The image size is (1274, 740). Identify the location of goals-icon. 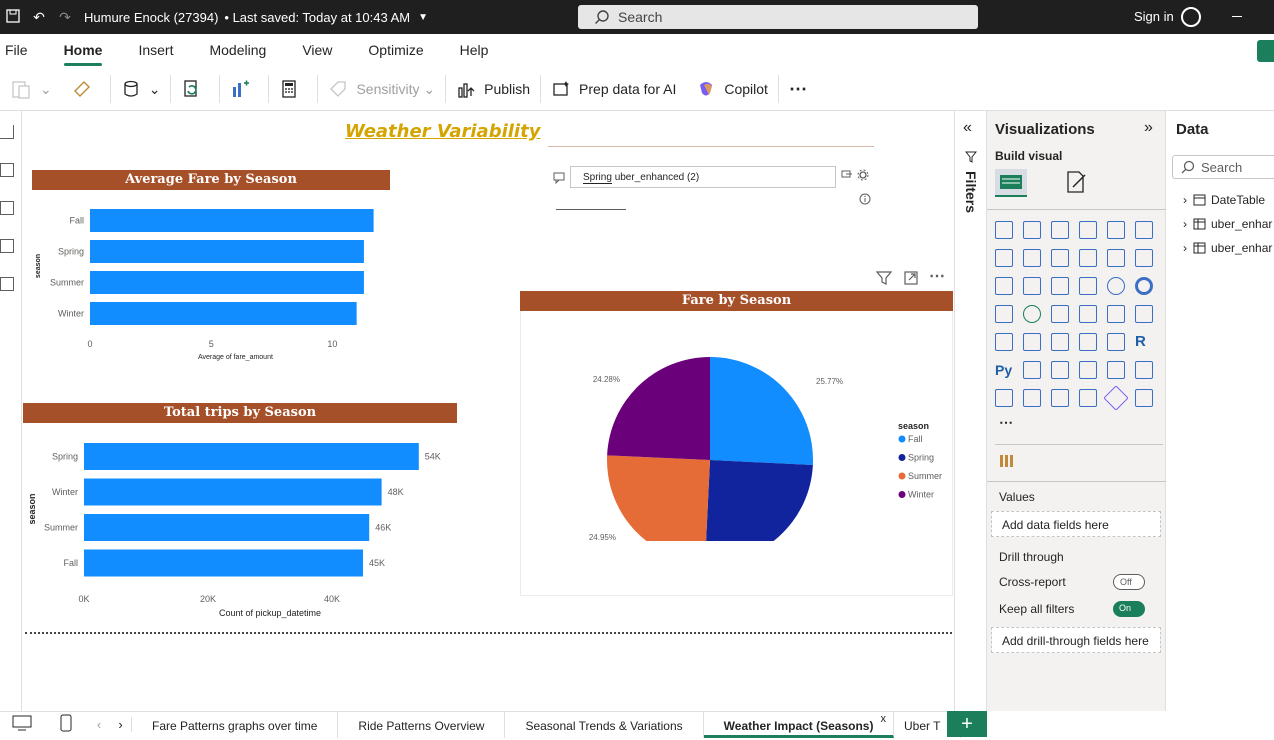
(1144, 370).